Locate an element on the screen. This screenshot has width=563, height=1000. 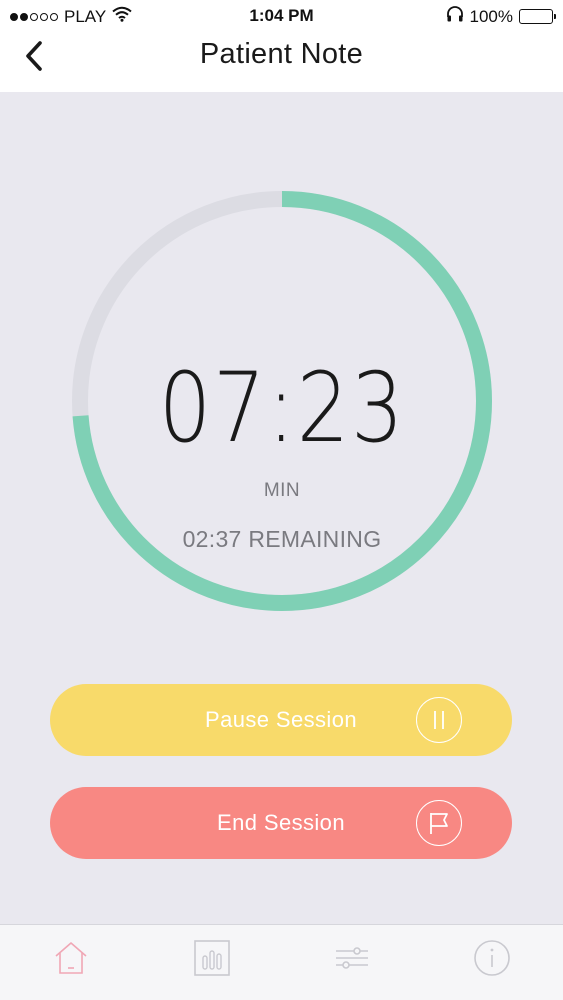
navigation-bar: Patient Note is located at coordinates (281, 62).